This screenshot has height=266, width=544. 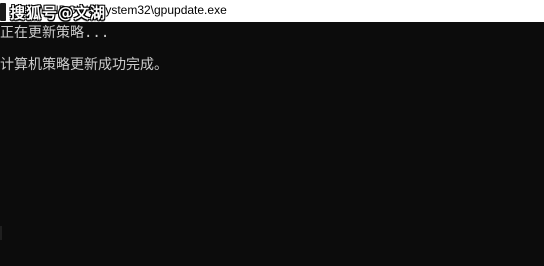 I want to click on console-line-success: 计算机策略更新成功完成。, so click(x=84, y=65).